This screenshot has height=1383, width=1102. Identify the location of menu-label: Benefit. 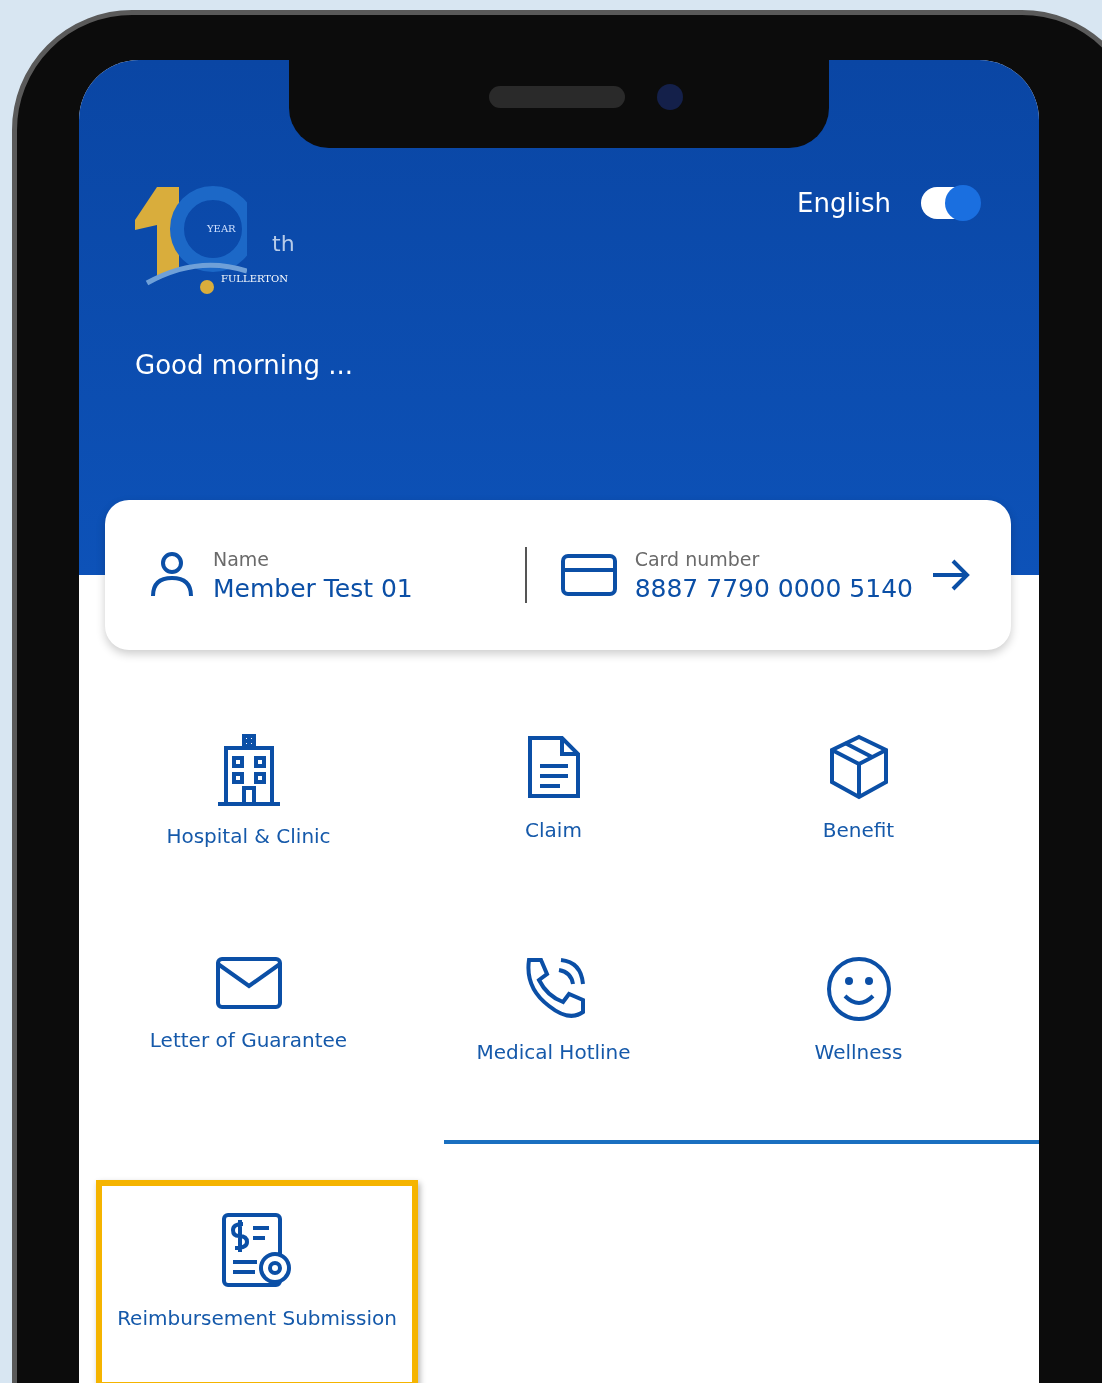
(858, 830).